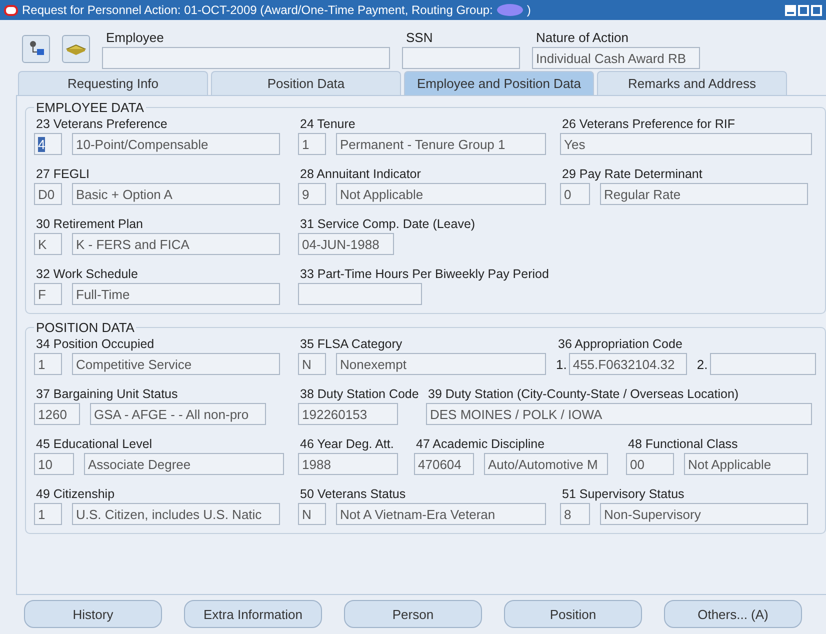  I want to click on field-label: 37 Bargaining Unit Status, so click(107, 394).